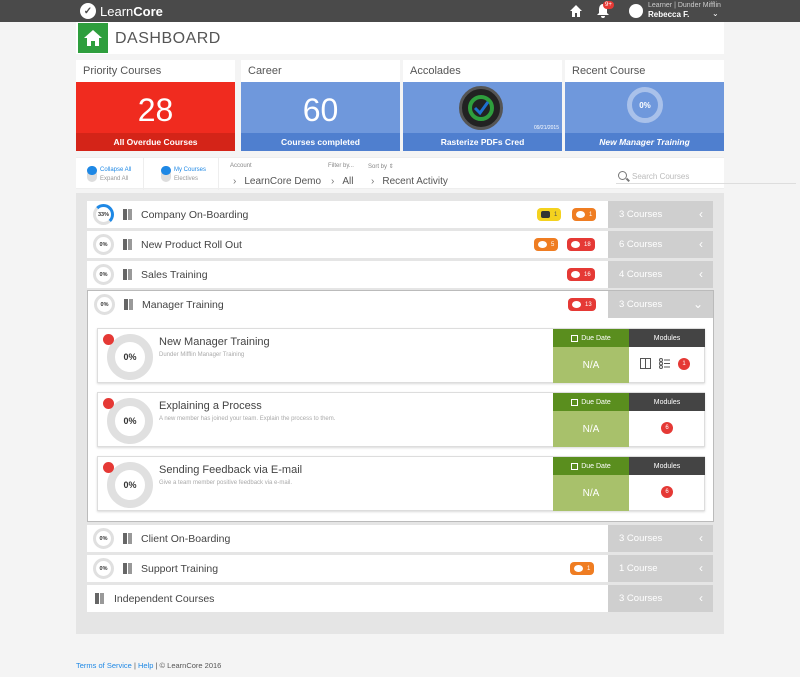 This screenshot has width=800, height=677. What do you see at coordinates (660, 274) in the screenshot?
I see `course-count-toggle: 4 Courses ‹` at bounding box center [660, 274].